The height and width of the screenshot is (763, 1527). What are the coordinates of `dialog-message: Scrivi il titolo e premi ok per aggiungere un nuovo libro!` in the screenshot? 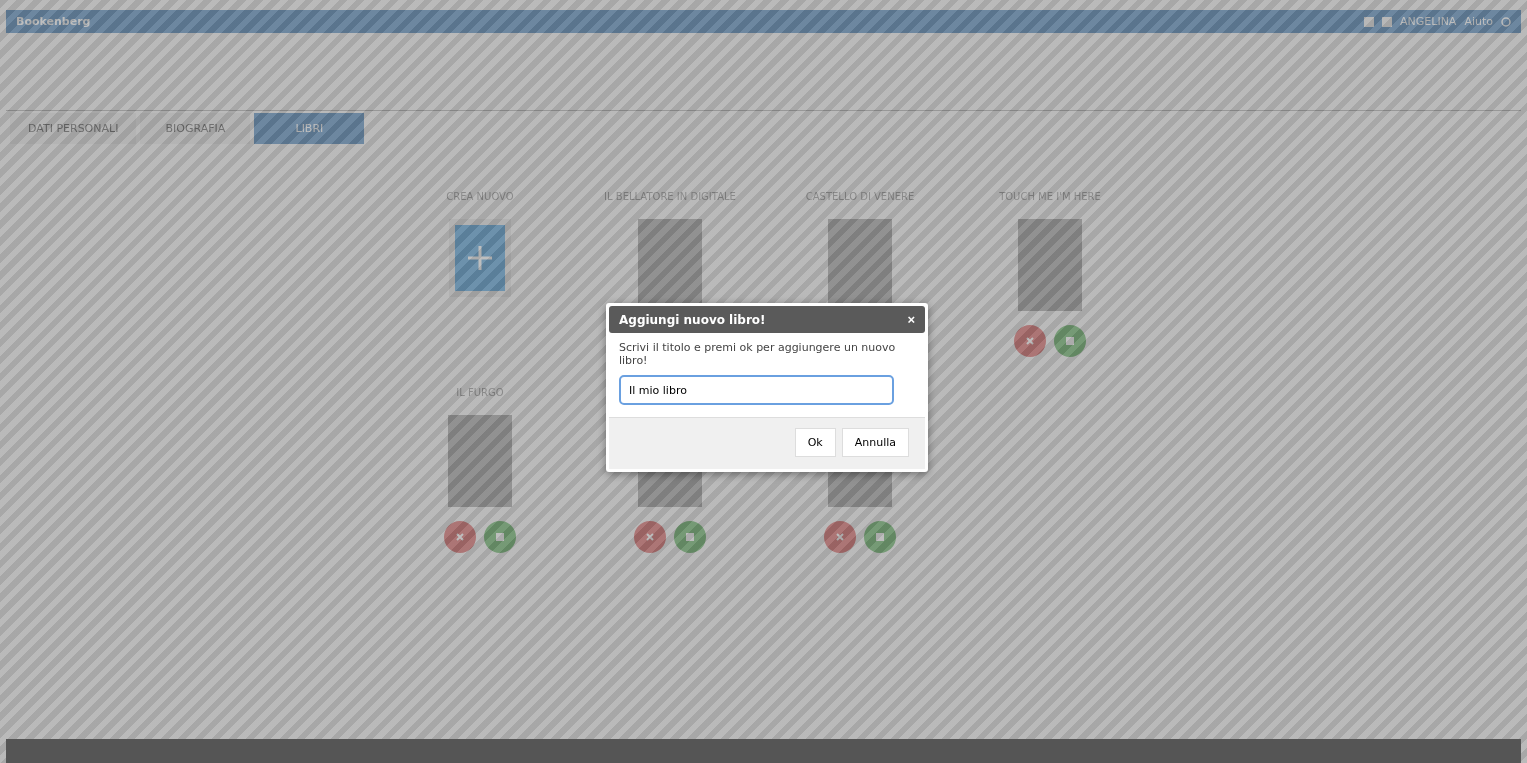 It's located at (758, 354).